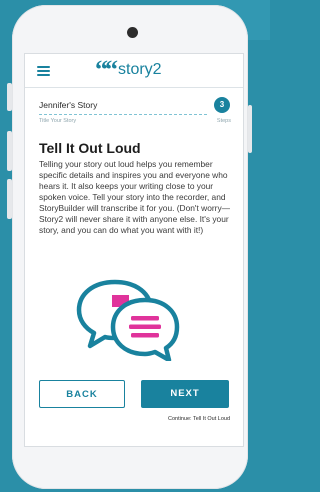  I want to click on menu-icon, so click(43, 71).